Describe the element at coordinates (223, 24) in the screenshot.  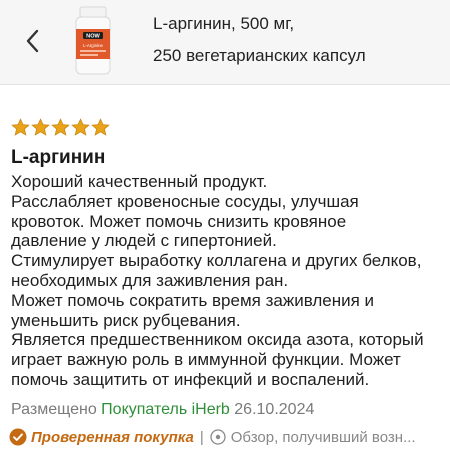
I see `product-title-line1: L-аргинин, 500 мг,` at that location.